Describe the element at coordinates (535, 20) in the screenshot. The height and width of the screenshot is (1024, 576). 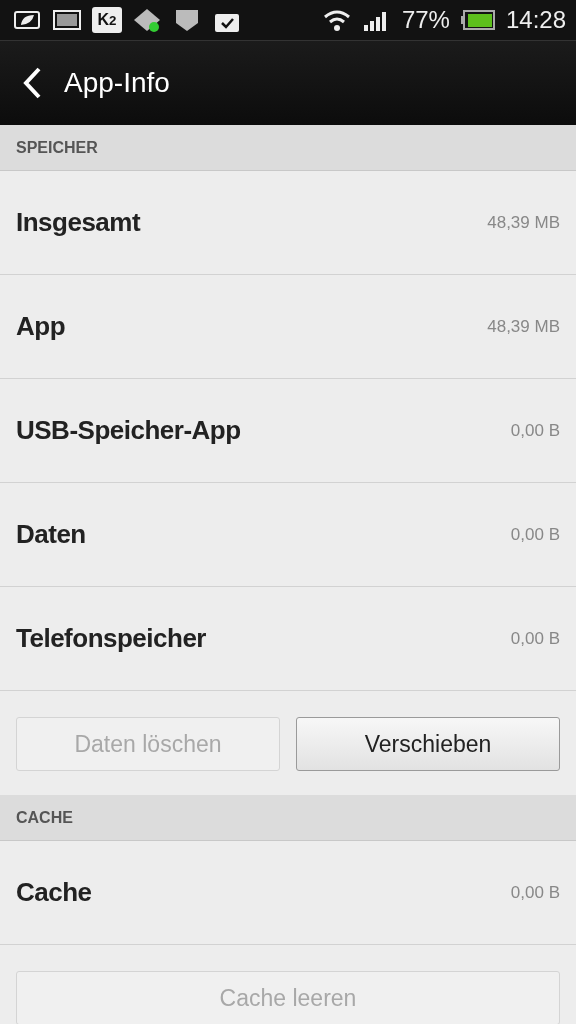
I see `clock: 14:28` at that location.